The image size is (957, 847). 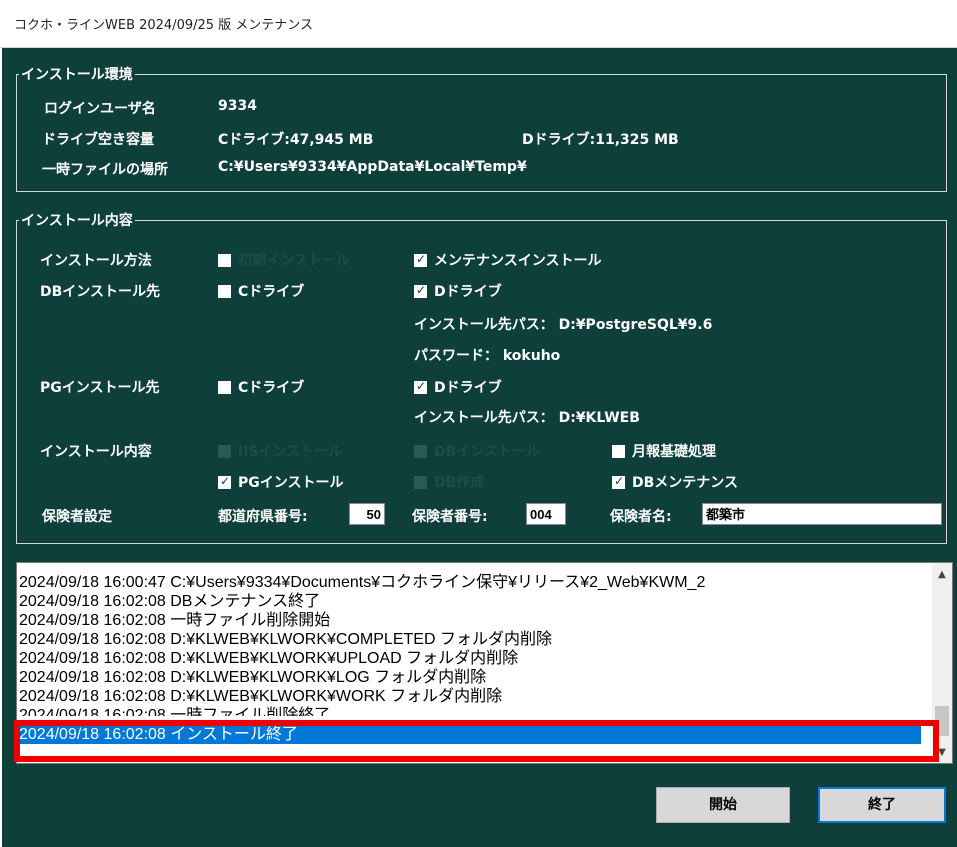 What do you see at coordinates (600, 140) in the screenshot?
I see `d-drive-free-space: Dドライブ:11,325 MB` at bounding box center [600, 140].